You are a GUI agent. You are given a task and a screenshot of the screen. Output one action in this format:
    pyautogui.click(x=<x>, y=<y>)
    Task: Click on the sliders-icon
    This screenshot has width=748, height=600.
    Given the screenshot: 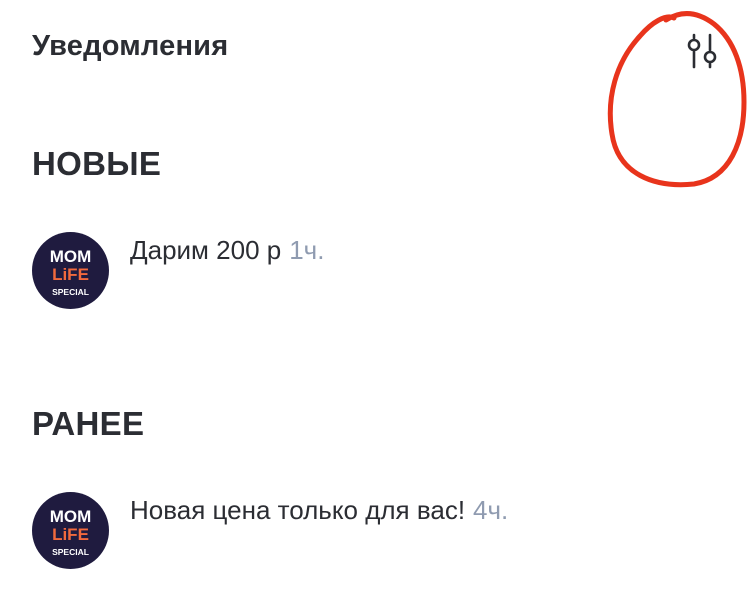 What is the action you would take?
    pyautogui.click(x=702, y=51)
    